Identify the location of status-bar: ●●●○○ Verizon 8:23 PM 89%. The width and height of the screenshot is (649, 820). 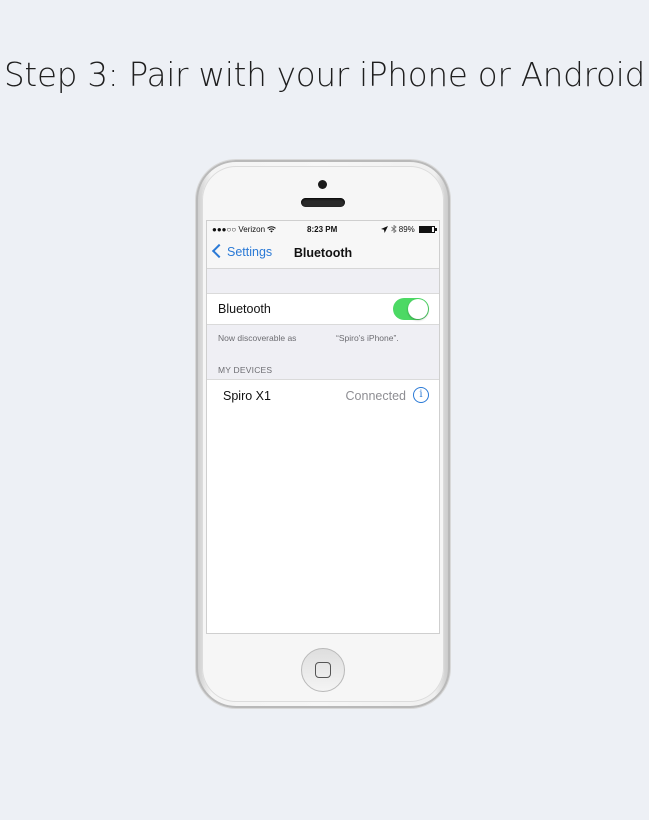
(323, 229).